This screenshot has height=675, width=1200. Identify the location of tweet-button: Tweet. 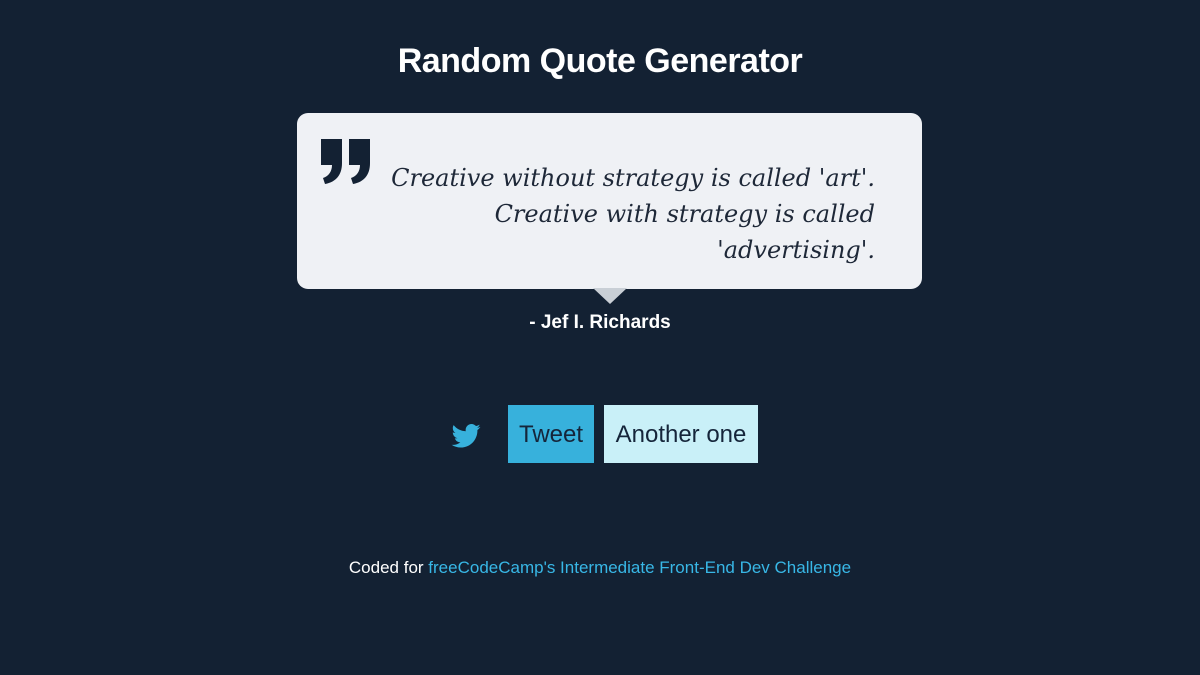
(551, 434).